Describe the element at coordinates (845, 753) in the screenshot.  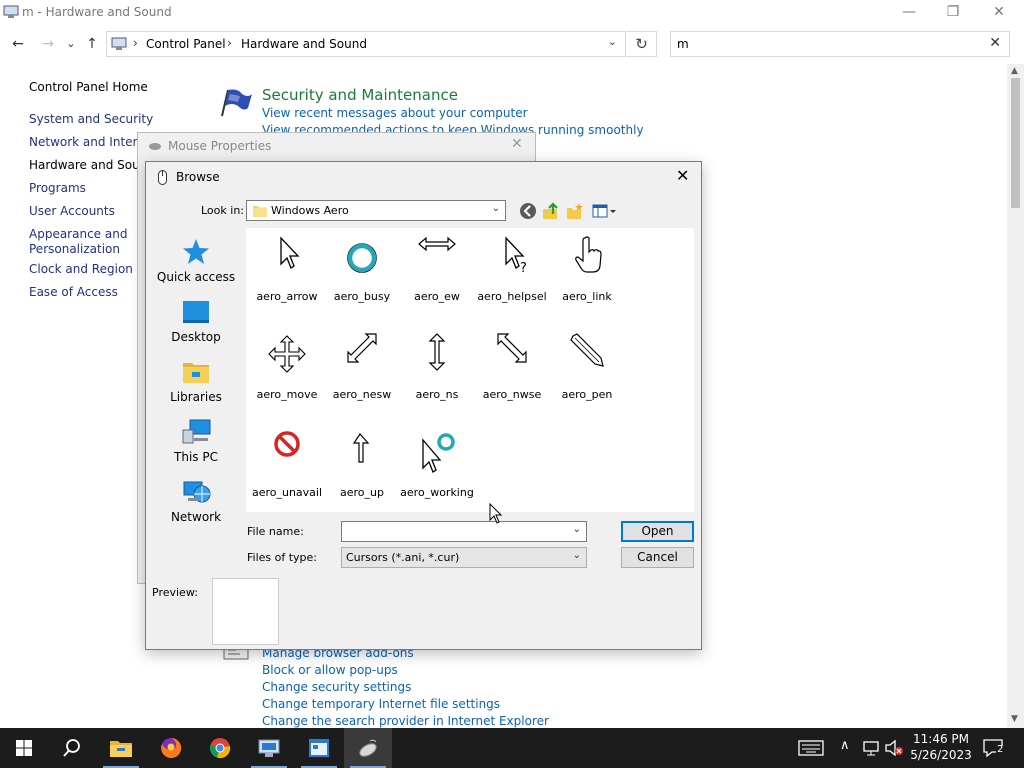
I see `show-hidden-icons-icon: ∧` at that location.